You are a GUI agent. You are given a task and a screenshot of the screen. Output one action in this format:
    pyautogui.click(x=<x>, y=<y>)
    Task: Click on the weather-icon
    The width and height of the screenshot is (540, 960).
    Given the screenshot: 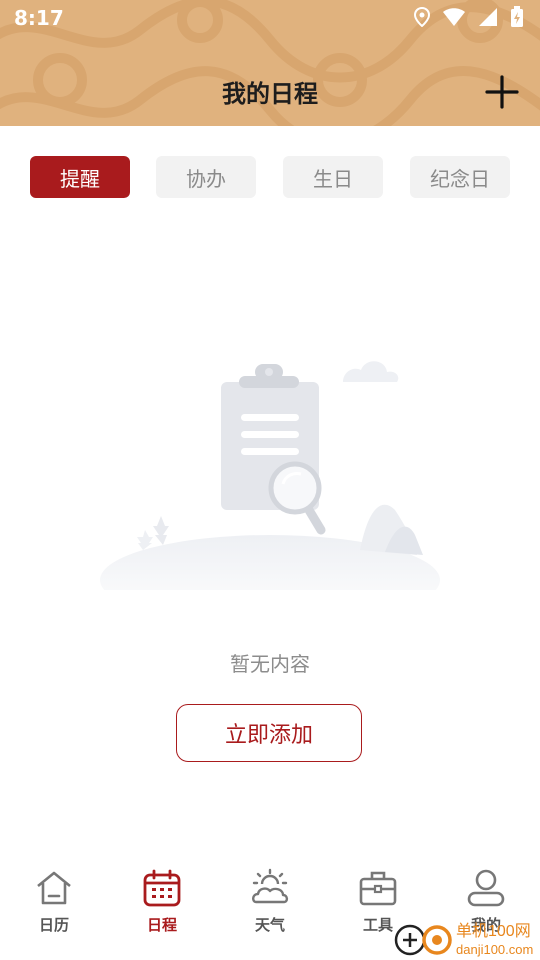 What is the action you would take?
    pyautogui.click(x=270, y=886)
    